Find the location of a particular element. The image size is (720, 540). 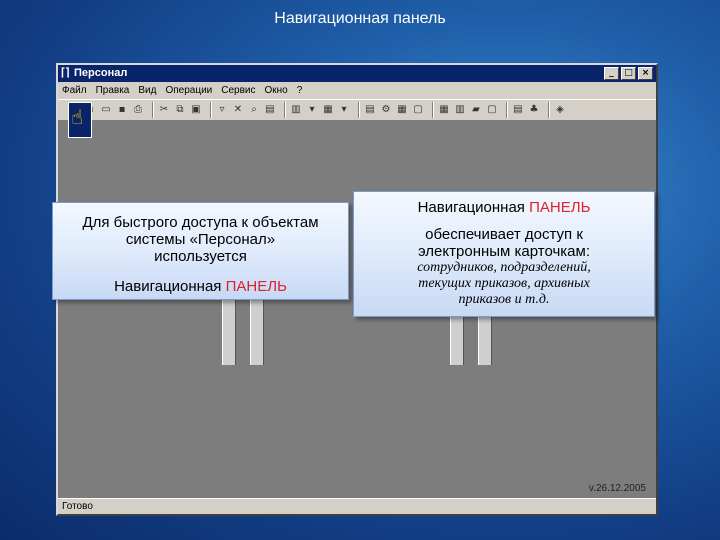

table-icon: ▥ is located at coordinates (460, 110).